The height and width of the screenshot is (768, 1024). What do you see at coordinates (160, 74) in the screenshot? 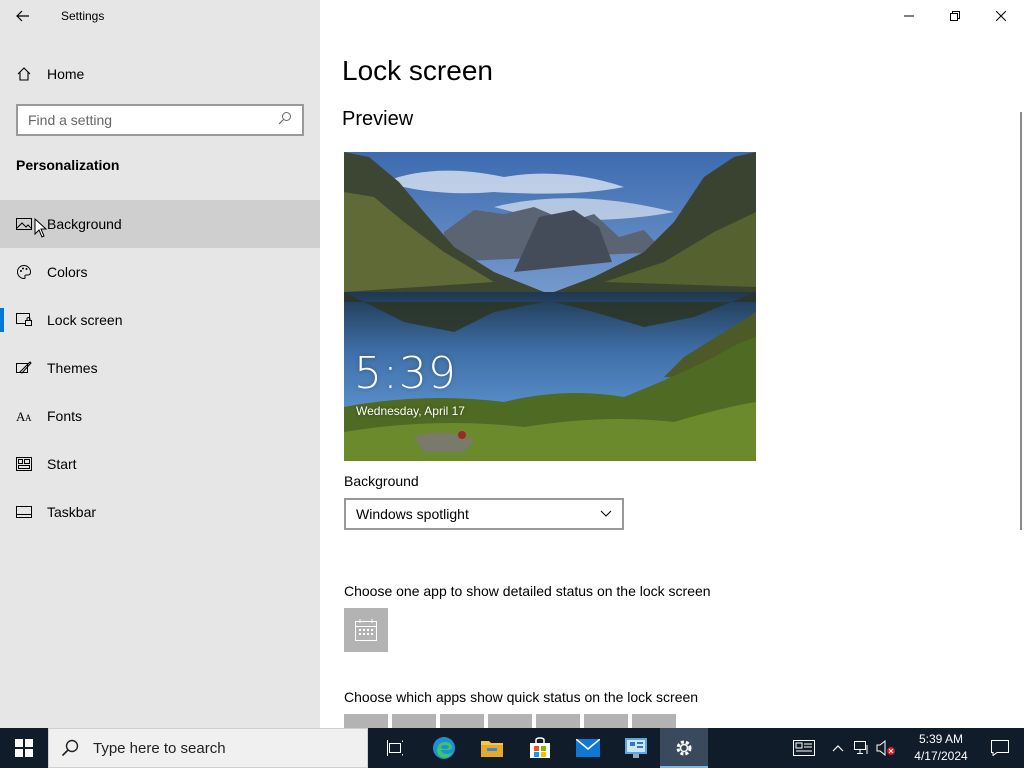
I see `sidebar-item-home: Home` at bounding box center [160, 74].